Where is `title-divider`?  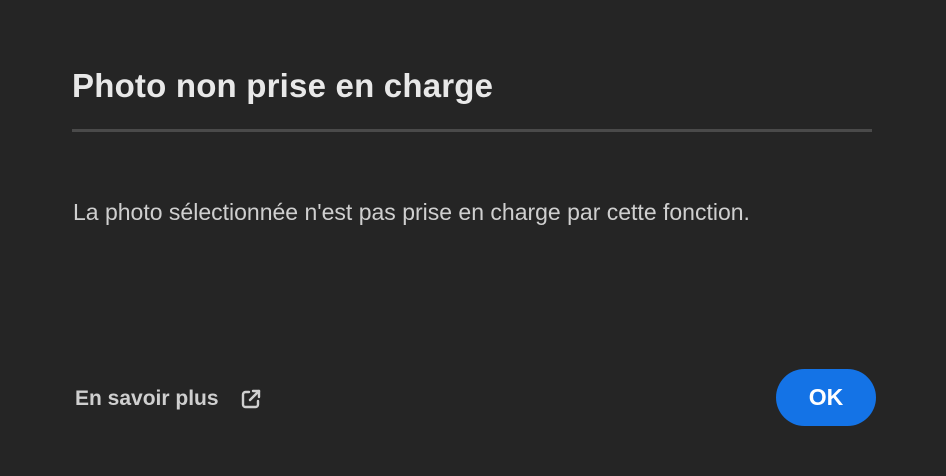
title-divider is located at coordinates (472, 130).